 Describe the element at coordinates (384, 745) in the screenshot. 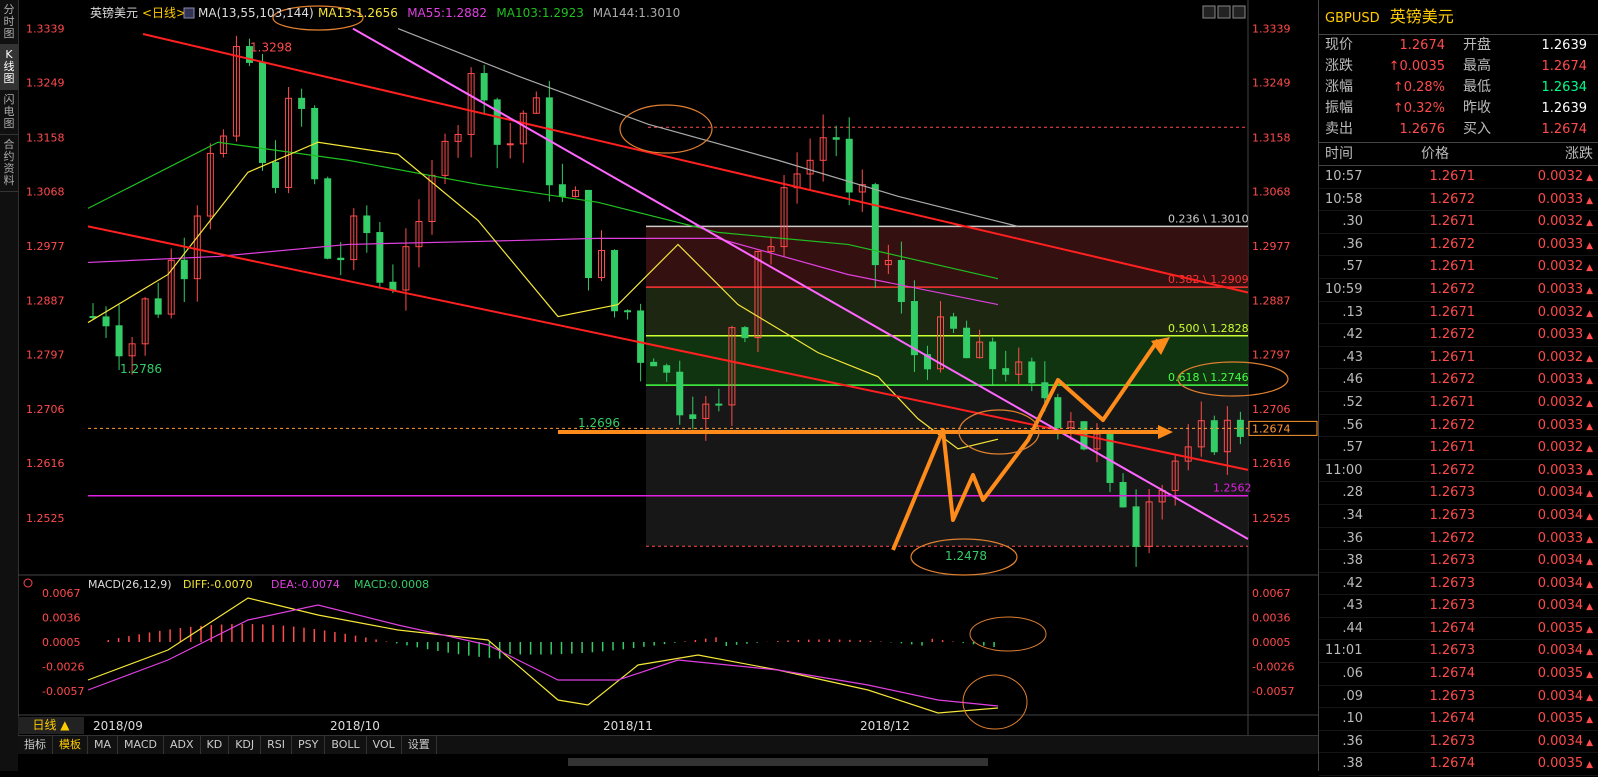

I see `indicator-tab: VOL` at that location.